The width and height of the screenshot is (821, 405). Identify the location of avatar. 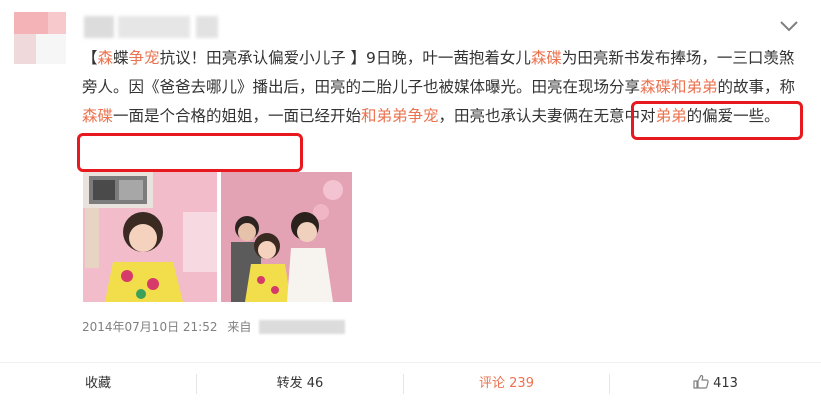
(40, 38).